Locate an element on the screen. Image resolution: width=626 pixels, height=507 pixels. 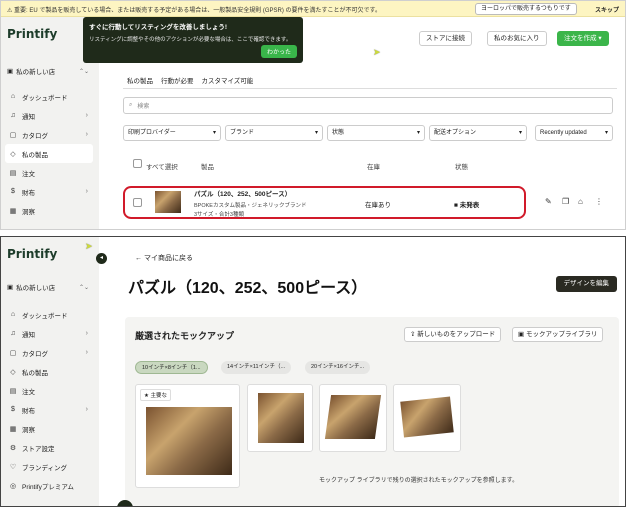
store-icon: ▣ is located at coordinates (10, 287).